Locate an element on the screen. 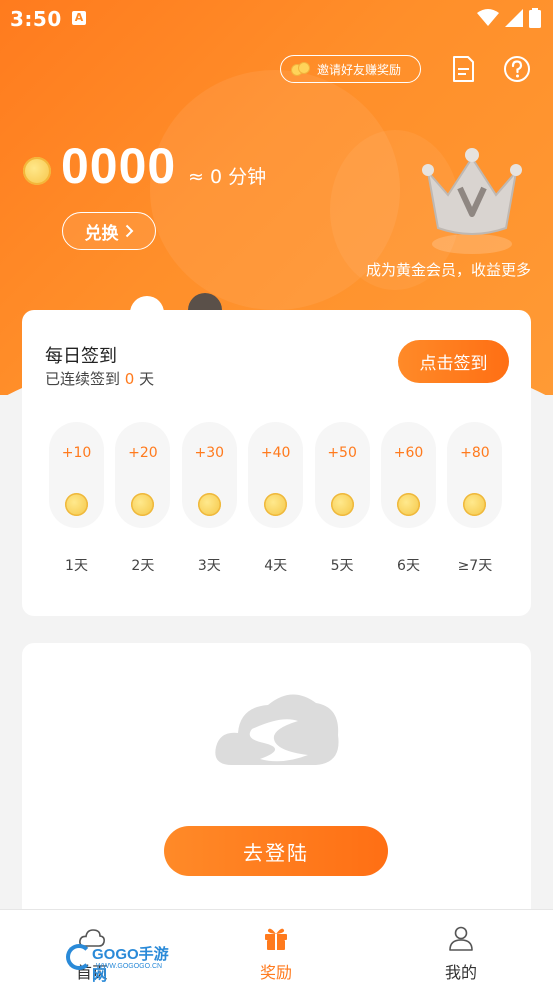 Image resolution: width=553 pixels, height=984 pixels. chevron-right-icon is located at coordinates (129, 231).